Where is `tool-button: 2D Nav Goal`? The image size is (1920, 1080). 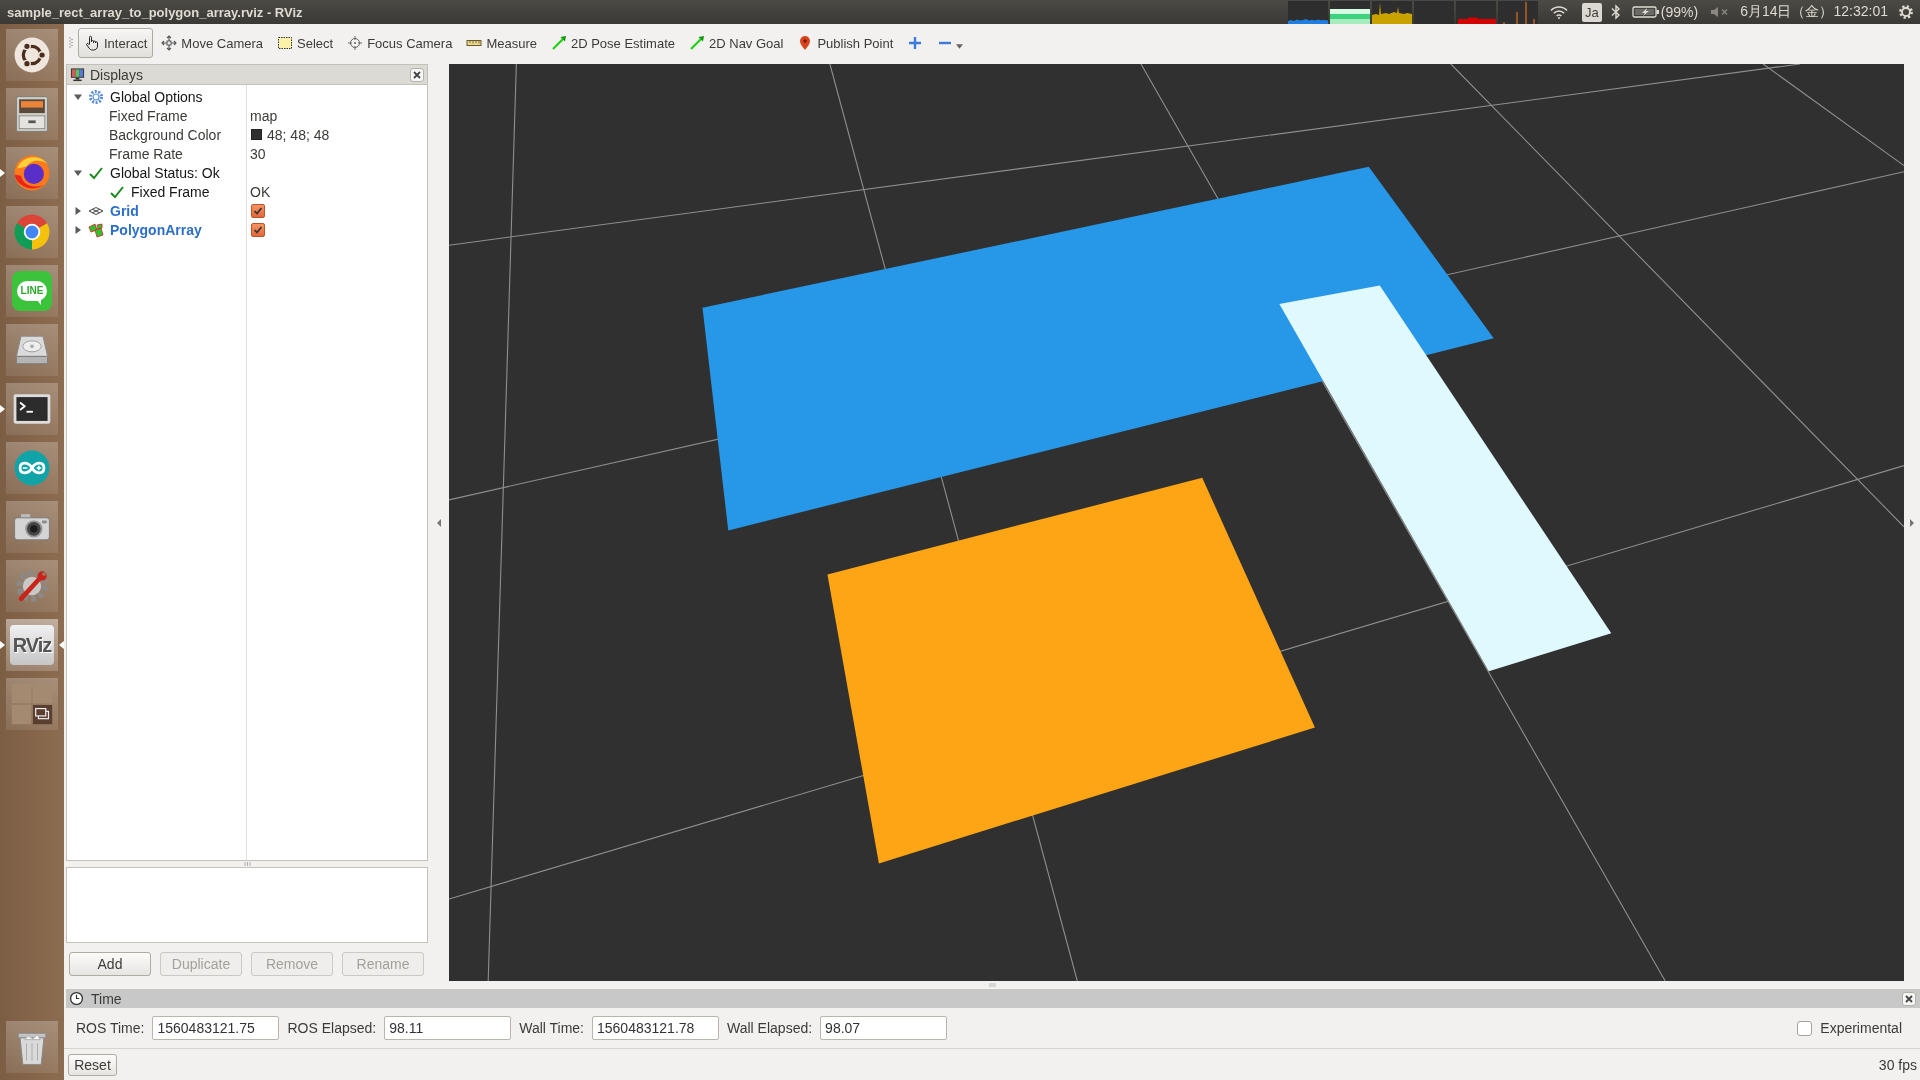
tool-button: 2D Nav Goal is located at coordinates (736, 43).